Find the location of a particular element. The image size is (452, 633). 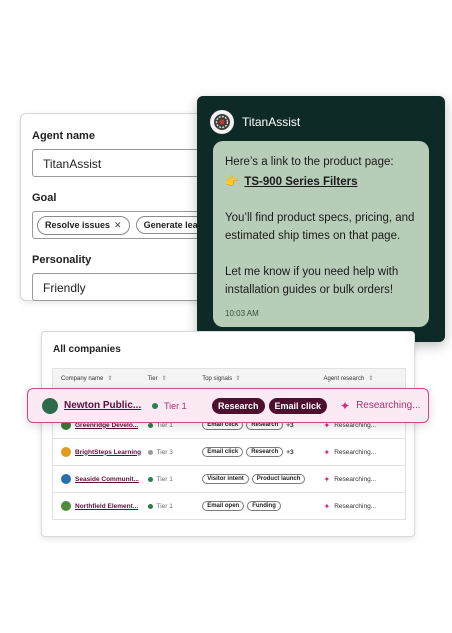

personality-field: Friendly is located at coordinates (120, 287).